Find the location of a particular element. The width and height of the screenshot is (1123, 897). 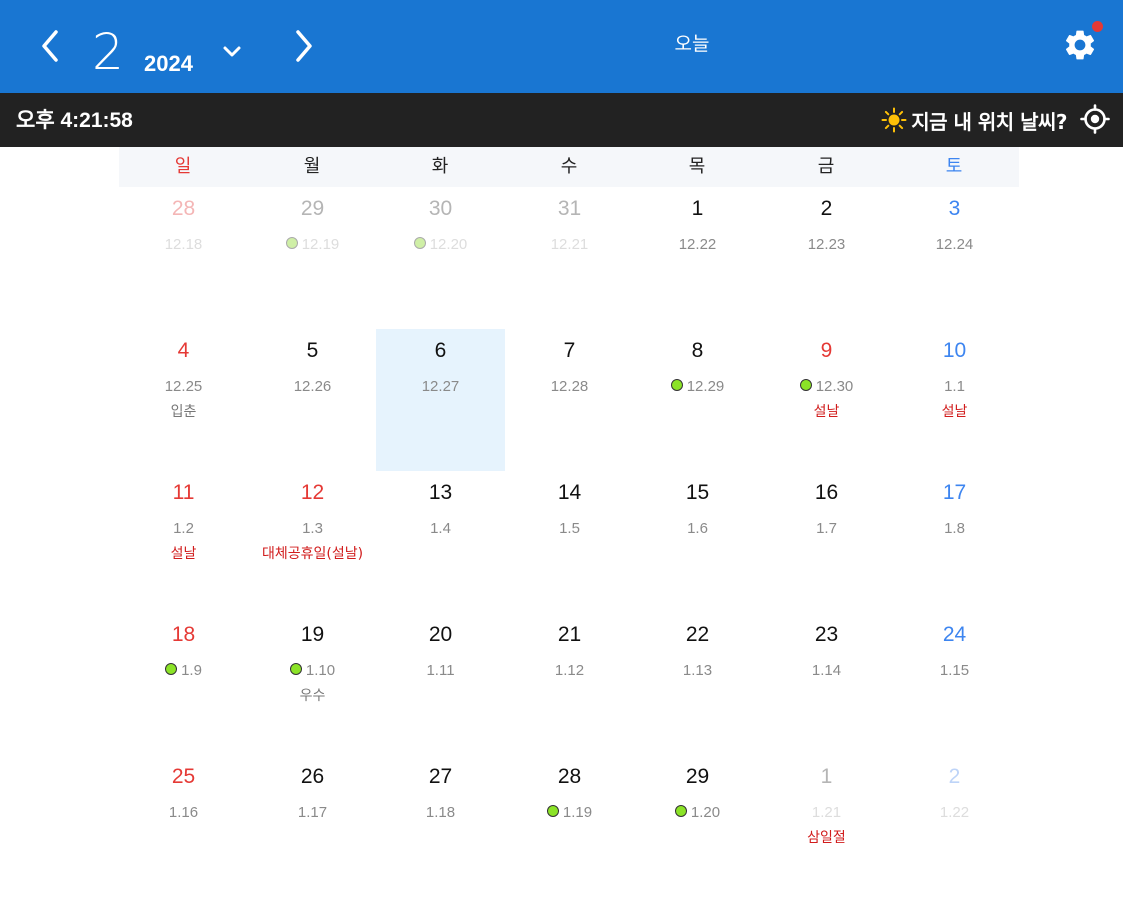

current-time: 오후 4:21:58 is located at coordinates (74, 120).